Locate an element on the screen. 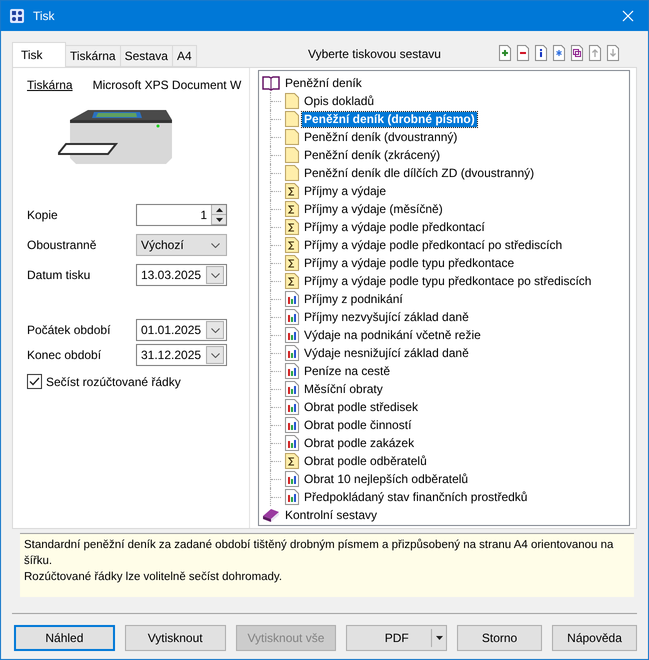 The width and height of the screenshot is (649, 660). printer-link: Tiskárna is located at coordinates (50, 85).